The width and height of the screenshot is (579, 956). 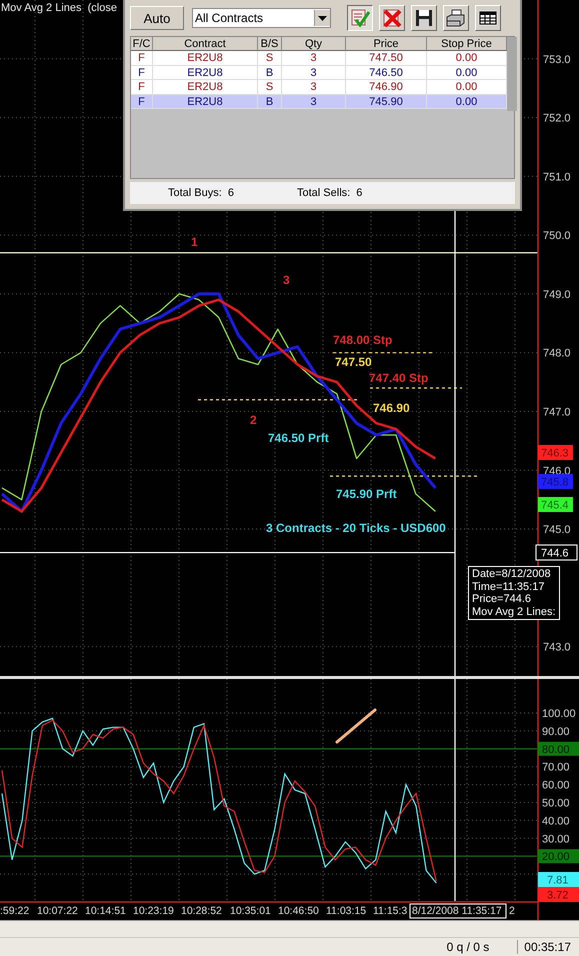 I want to click on cursor-time-label: 8/12/2008 11:35:17, so click(x=458, y=911).